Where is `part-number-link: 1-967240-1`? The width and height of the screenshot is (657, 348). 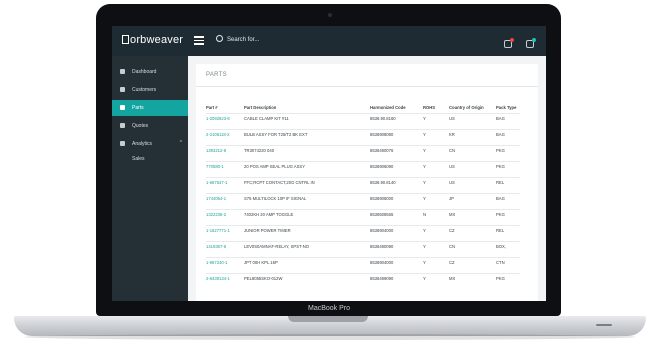 part-number-link: 1-967240-1 is located at coordinates (225, 265).